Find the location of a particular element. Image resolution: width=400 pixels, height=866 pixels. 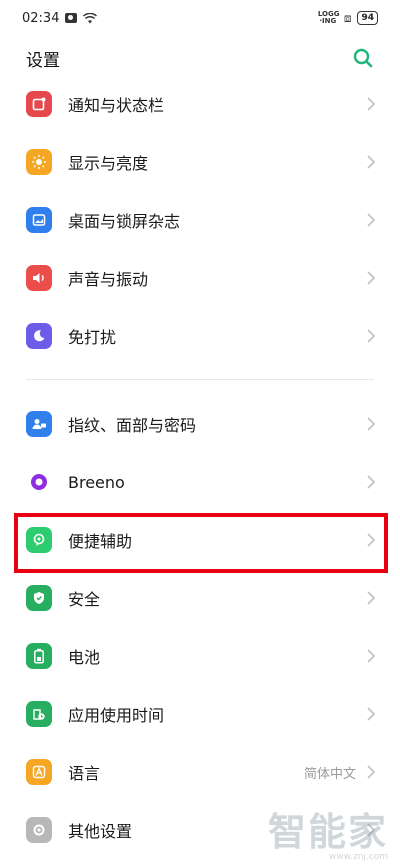

search-icon is located at coordinates (363, 58).